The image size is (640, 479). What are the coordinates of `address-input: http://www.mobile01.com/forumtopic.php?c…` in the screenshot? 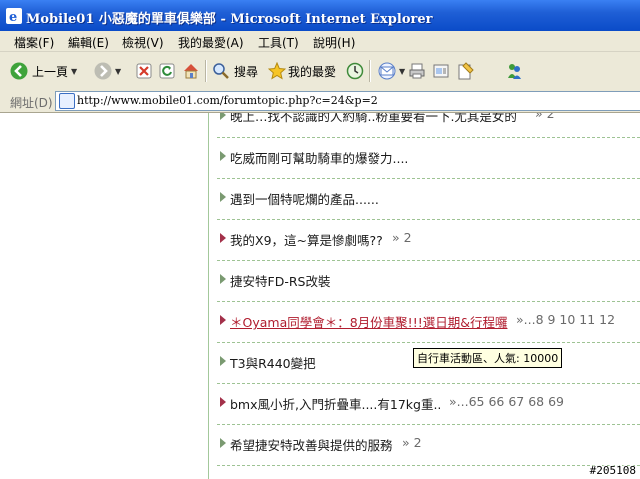 It's located at (347, 101).